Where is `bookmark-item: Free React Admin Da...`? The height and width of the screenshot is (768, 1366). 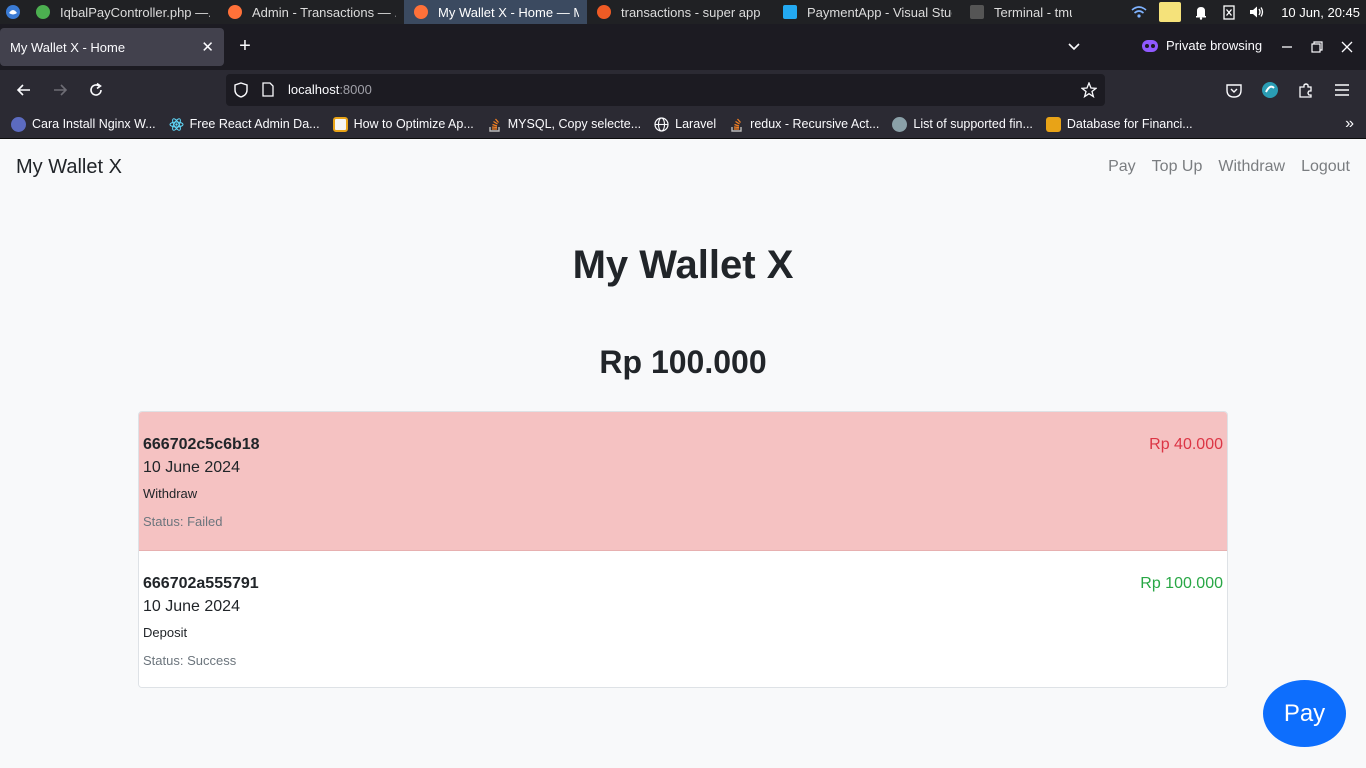 bookmark-item: Free React Admin Da... is located at coordinates (244, 124).